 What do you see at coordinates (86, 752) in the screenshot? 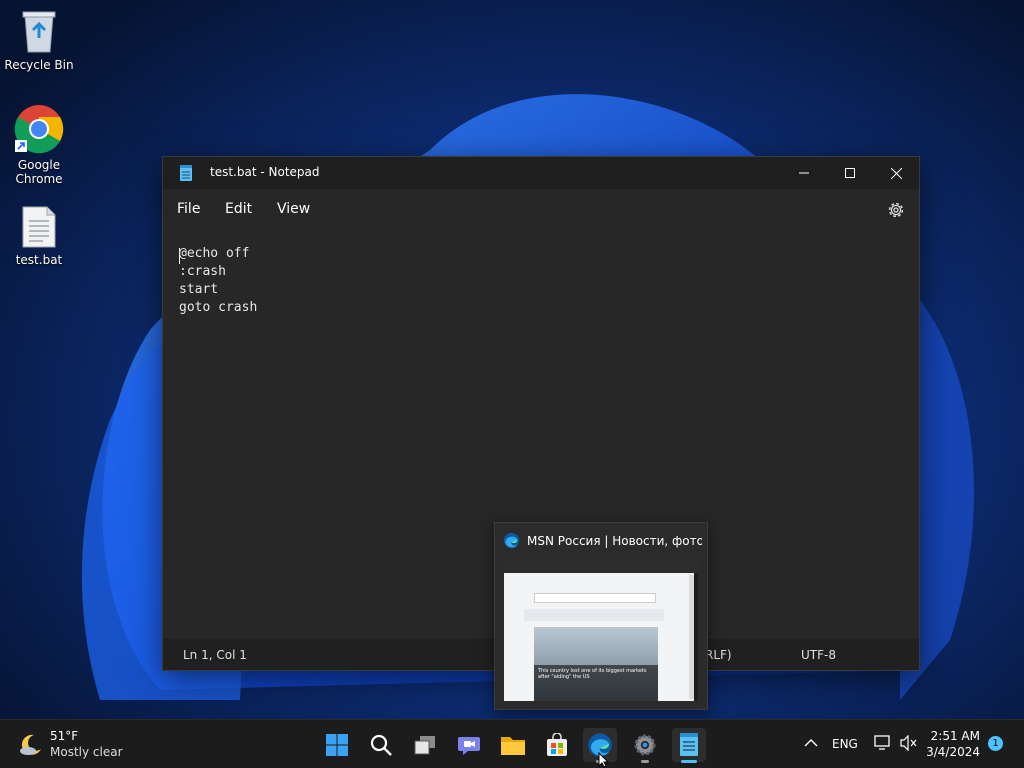
I see `weather-condition: Mostly clear` at bounding box center [86, 752].